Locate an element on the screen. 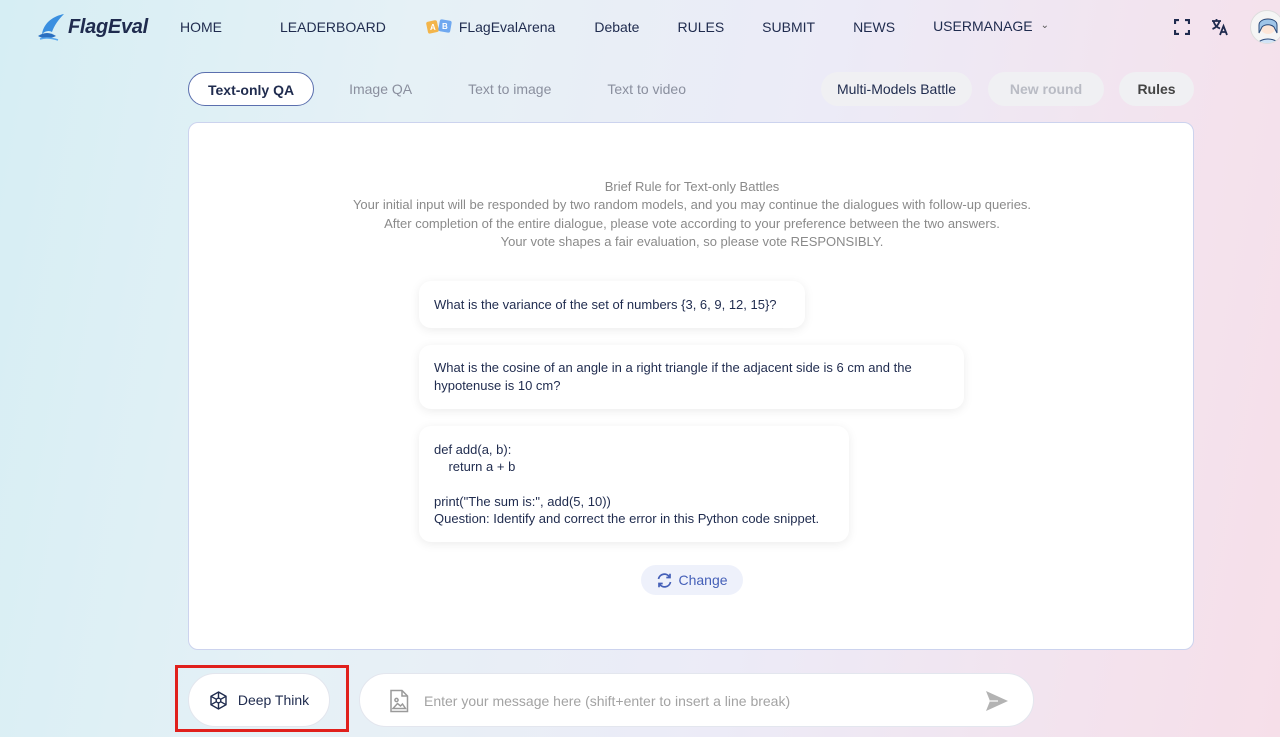  nav-debate: Debate is located at coordinates (616, 27).